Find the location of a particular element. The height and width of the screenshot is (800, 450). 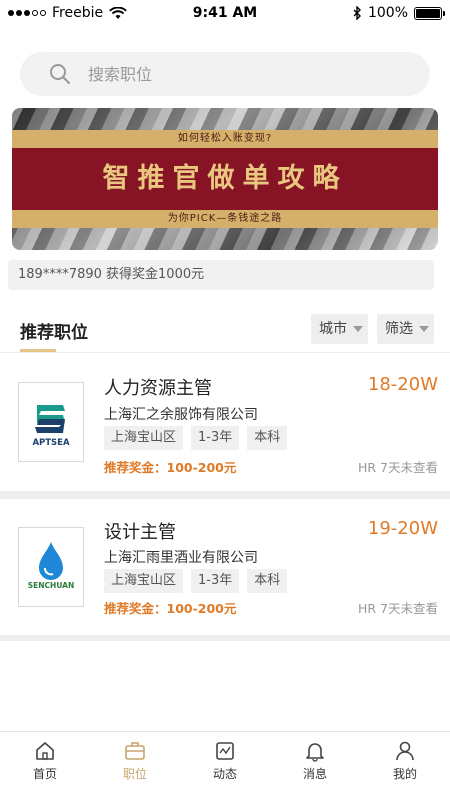

job-title: 人力资源主管 is located at coordinates (158, 388).